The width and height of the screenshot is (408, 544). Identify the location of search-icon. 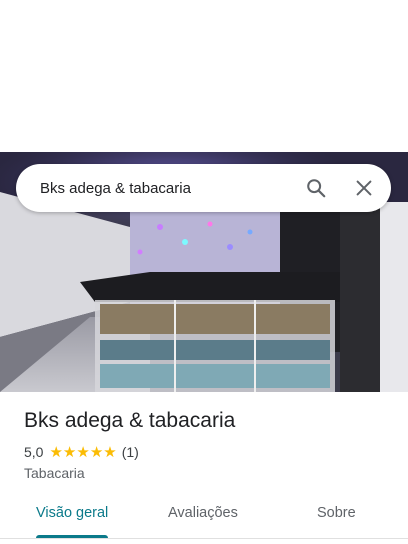
(316, 188).